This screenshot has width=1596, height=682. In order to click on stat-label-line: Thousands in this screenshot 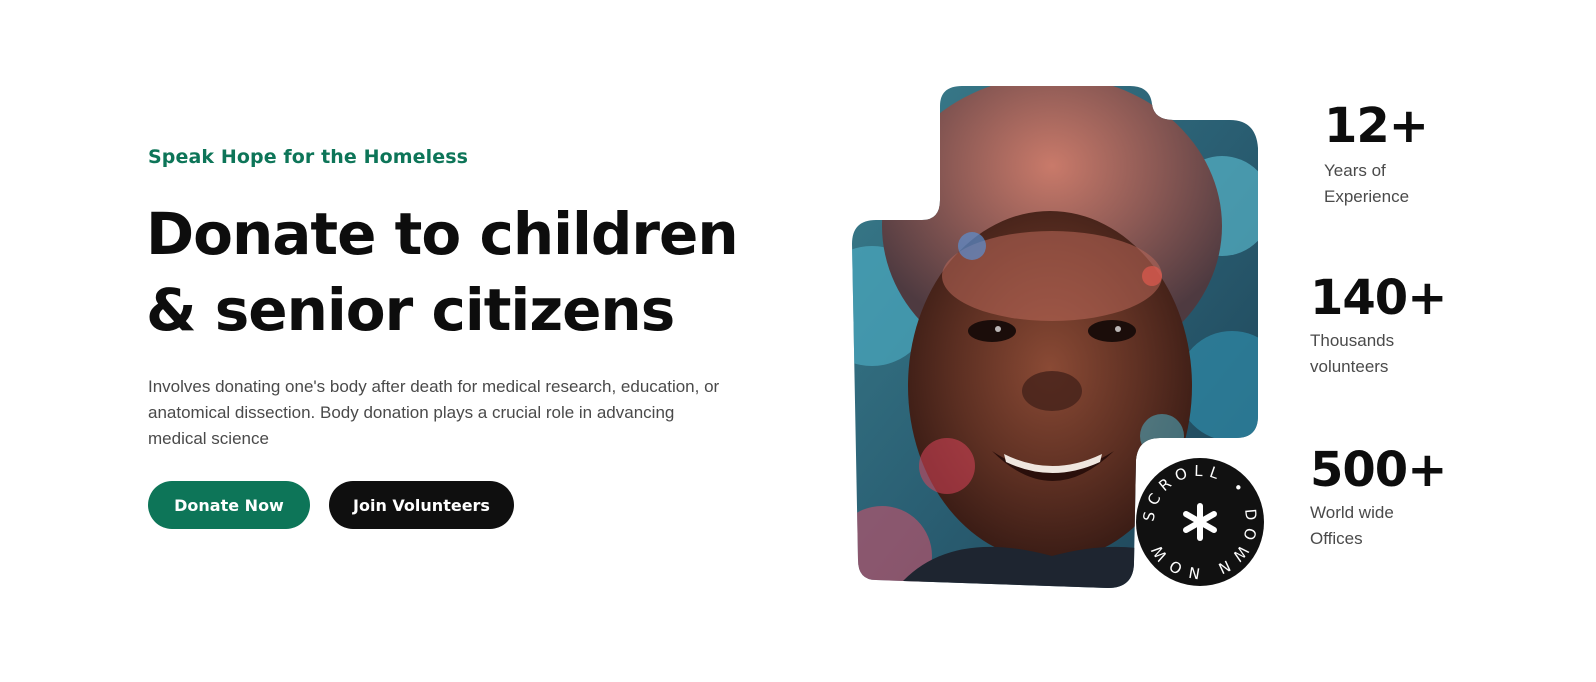, I will do `click(1352, 340)`.